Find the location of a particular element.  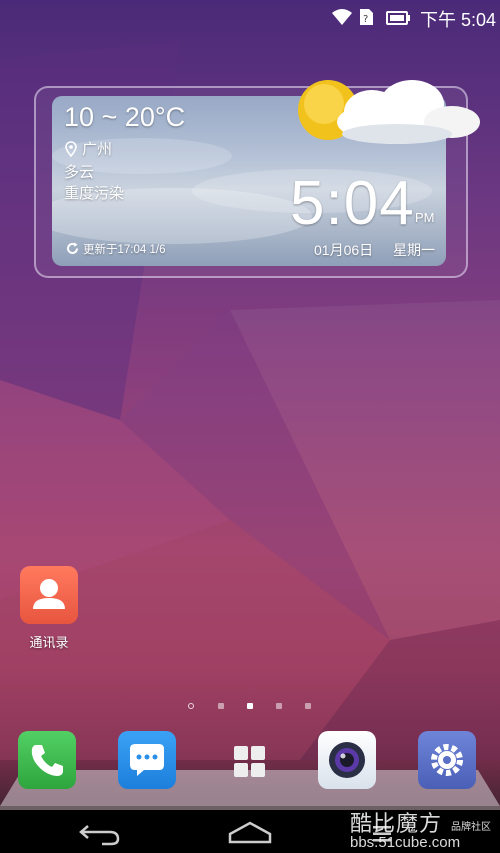

widget-ampm: PM is located at coordinates (425, 217).